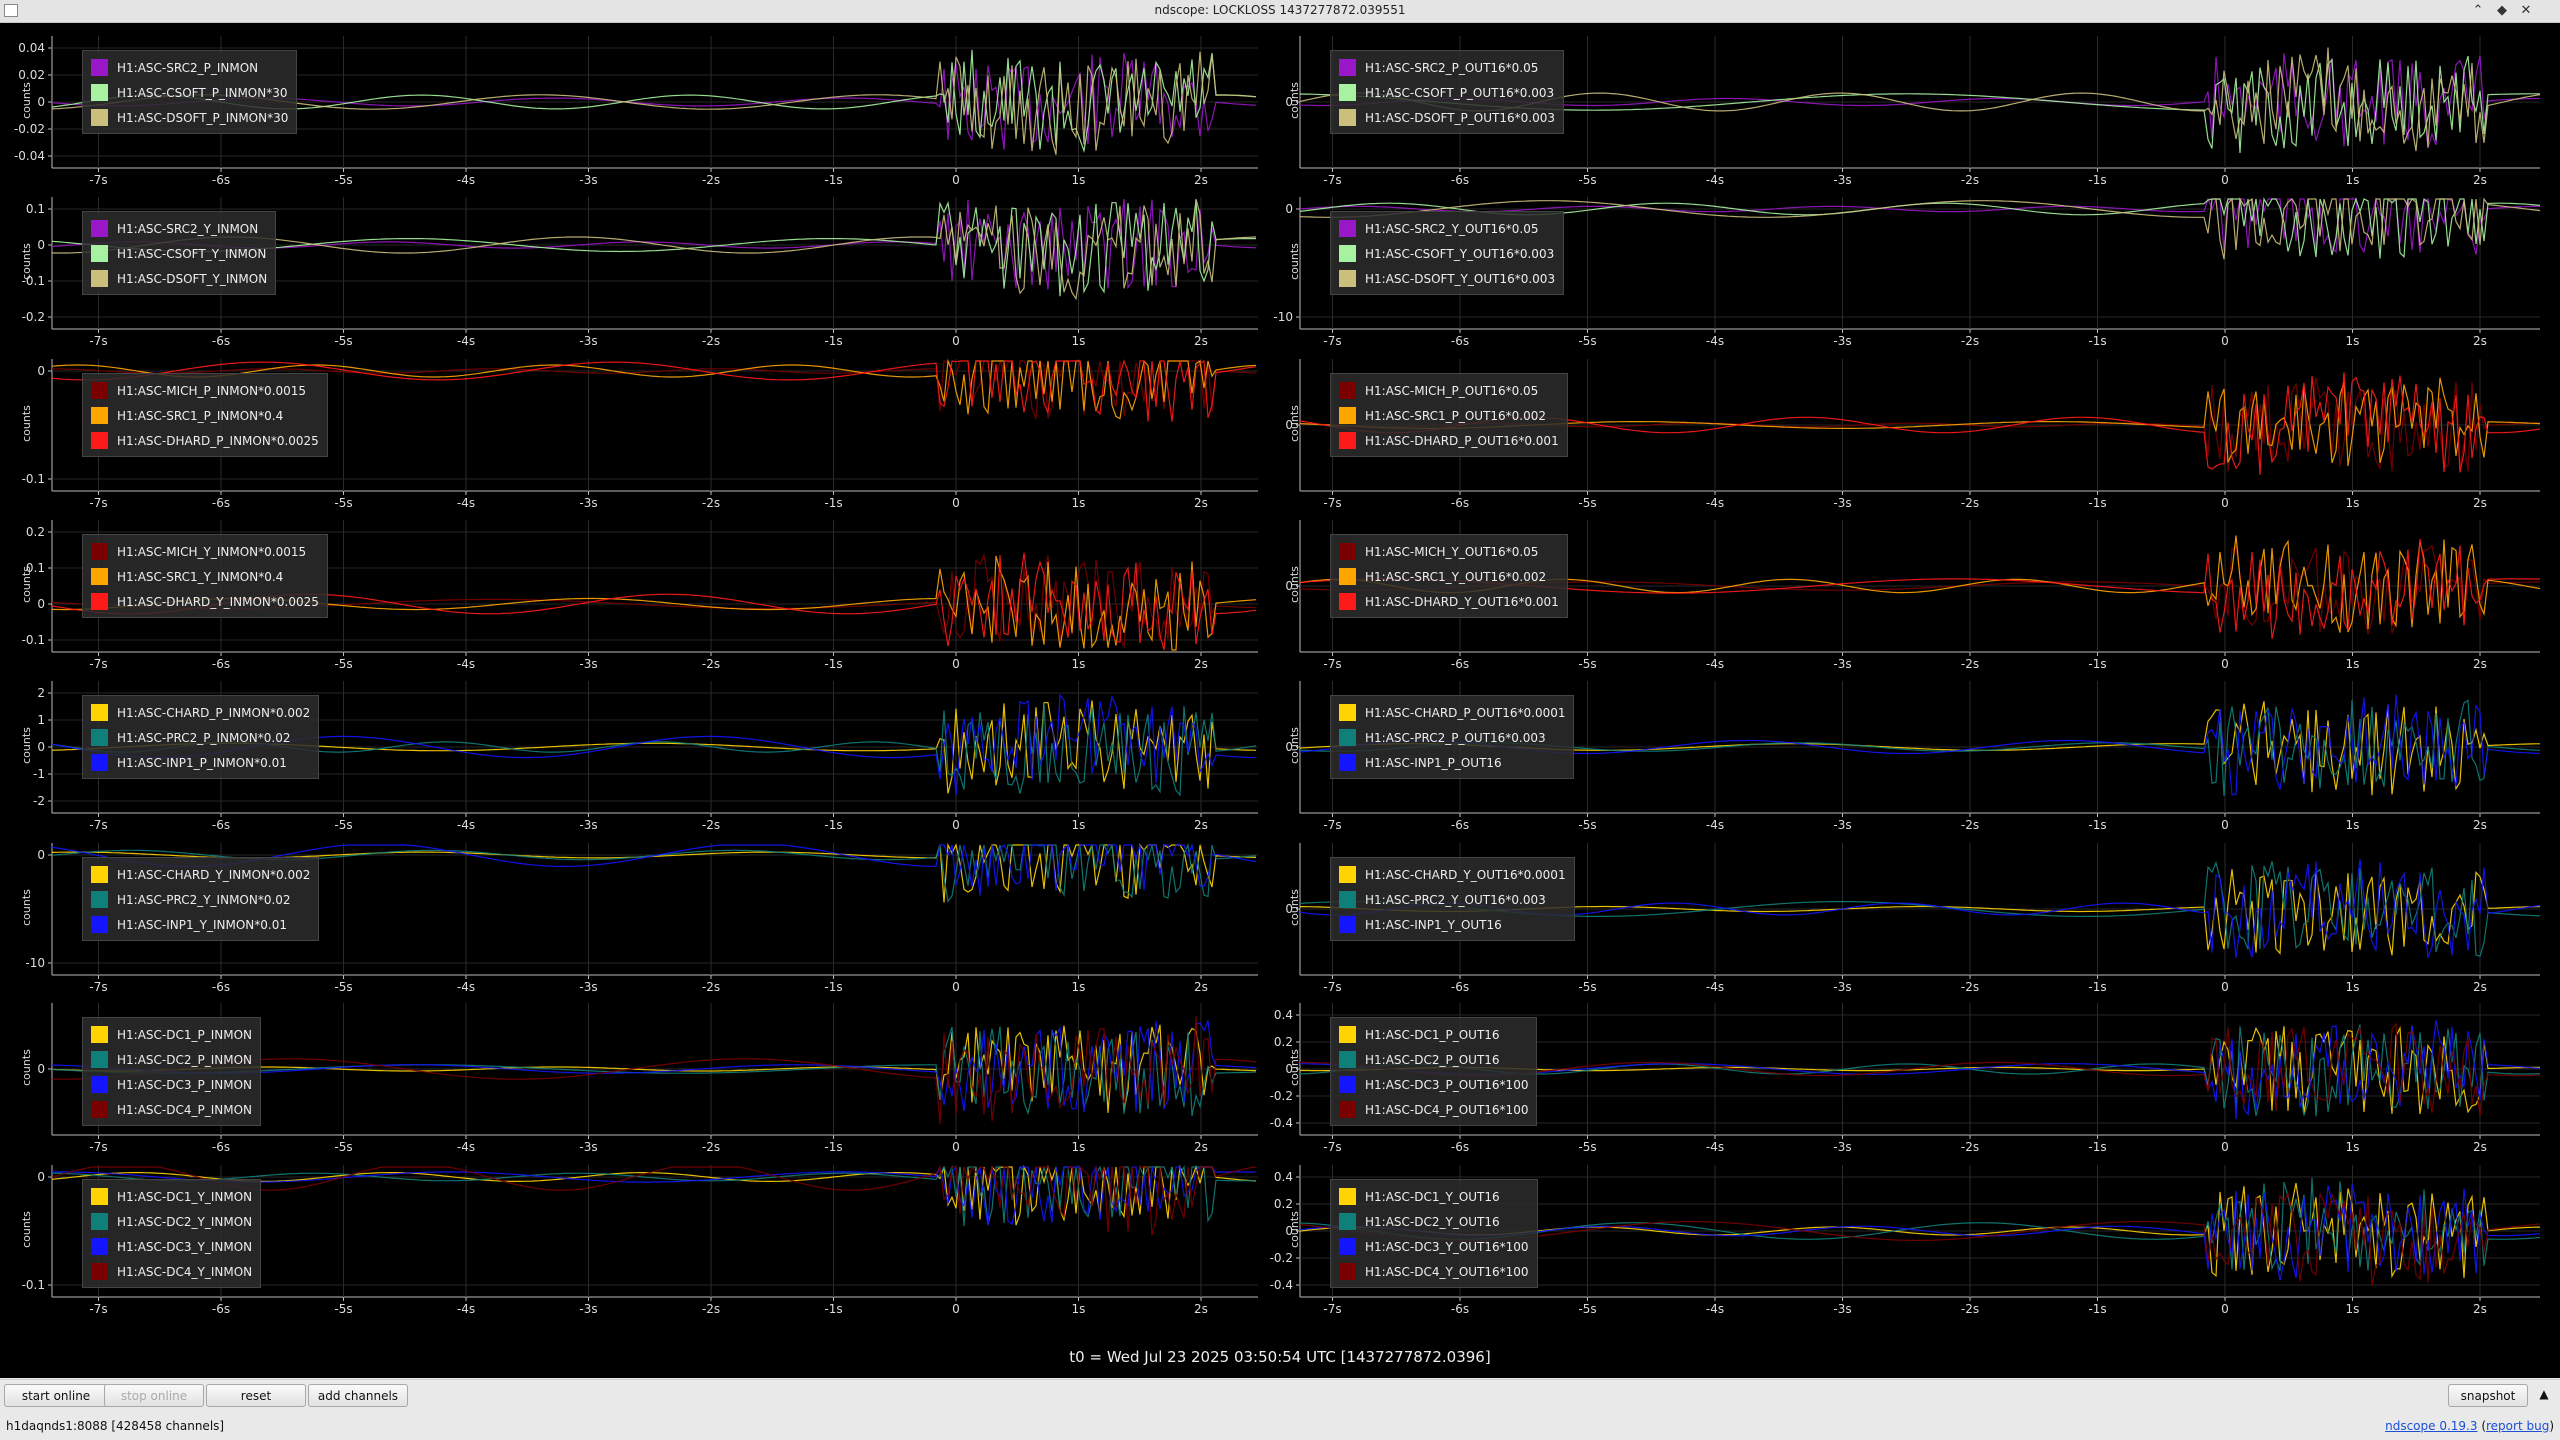 The width and height of the screenshot is (2560, 1440). Describe the element at coordinates (1449, 551) in the screenshot. I see `legend-entry: H1:ASC-MICH_Y_OUT16*0.05` at that location.